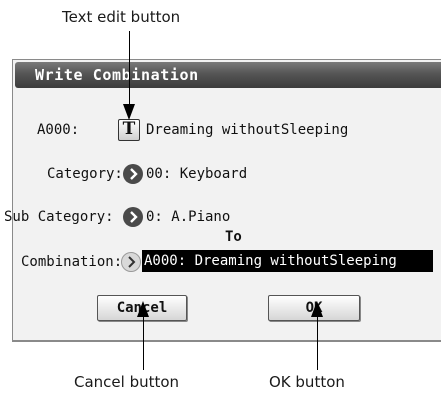  I want to click on category-select-button, so click(133, 174).